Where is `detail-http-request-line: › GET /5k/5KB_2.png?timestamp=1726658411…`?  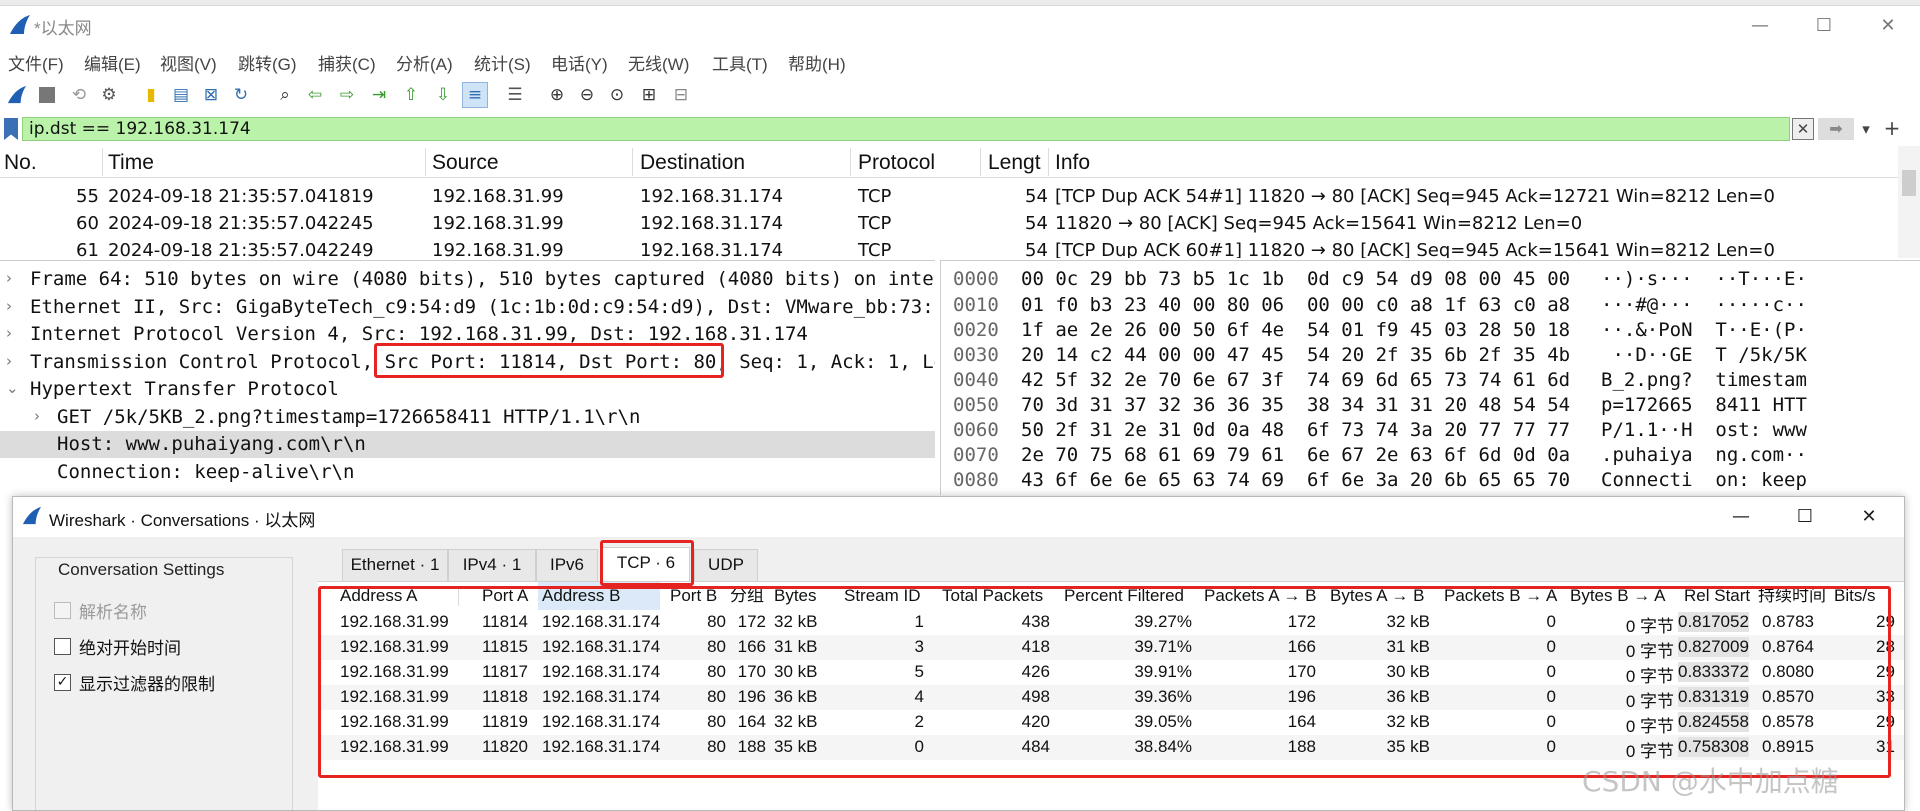
detail-http-request-line: › GET /5k/5KB_2.png?timestamp=1726658411… is located at coordinates (467, 417).